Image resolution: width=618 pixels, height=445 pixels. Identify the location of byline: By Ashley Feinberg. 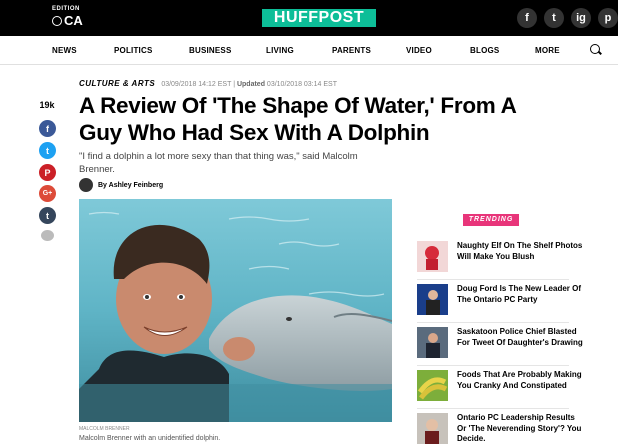
(121, 185).